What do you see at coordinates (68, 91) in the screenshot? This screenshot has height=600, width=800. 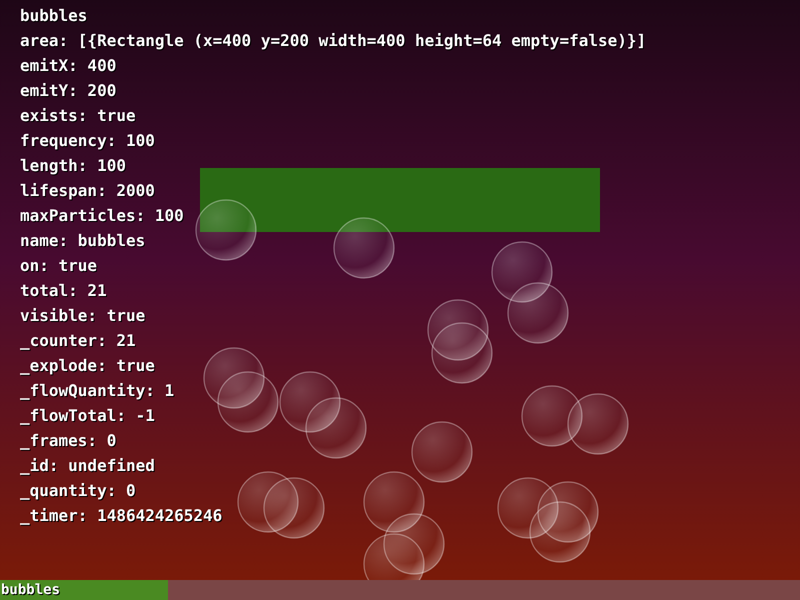 I see `debug-line: emitY: 200` at bounding box center [68, 91].